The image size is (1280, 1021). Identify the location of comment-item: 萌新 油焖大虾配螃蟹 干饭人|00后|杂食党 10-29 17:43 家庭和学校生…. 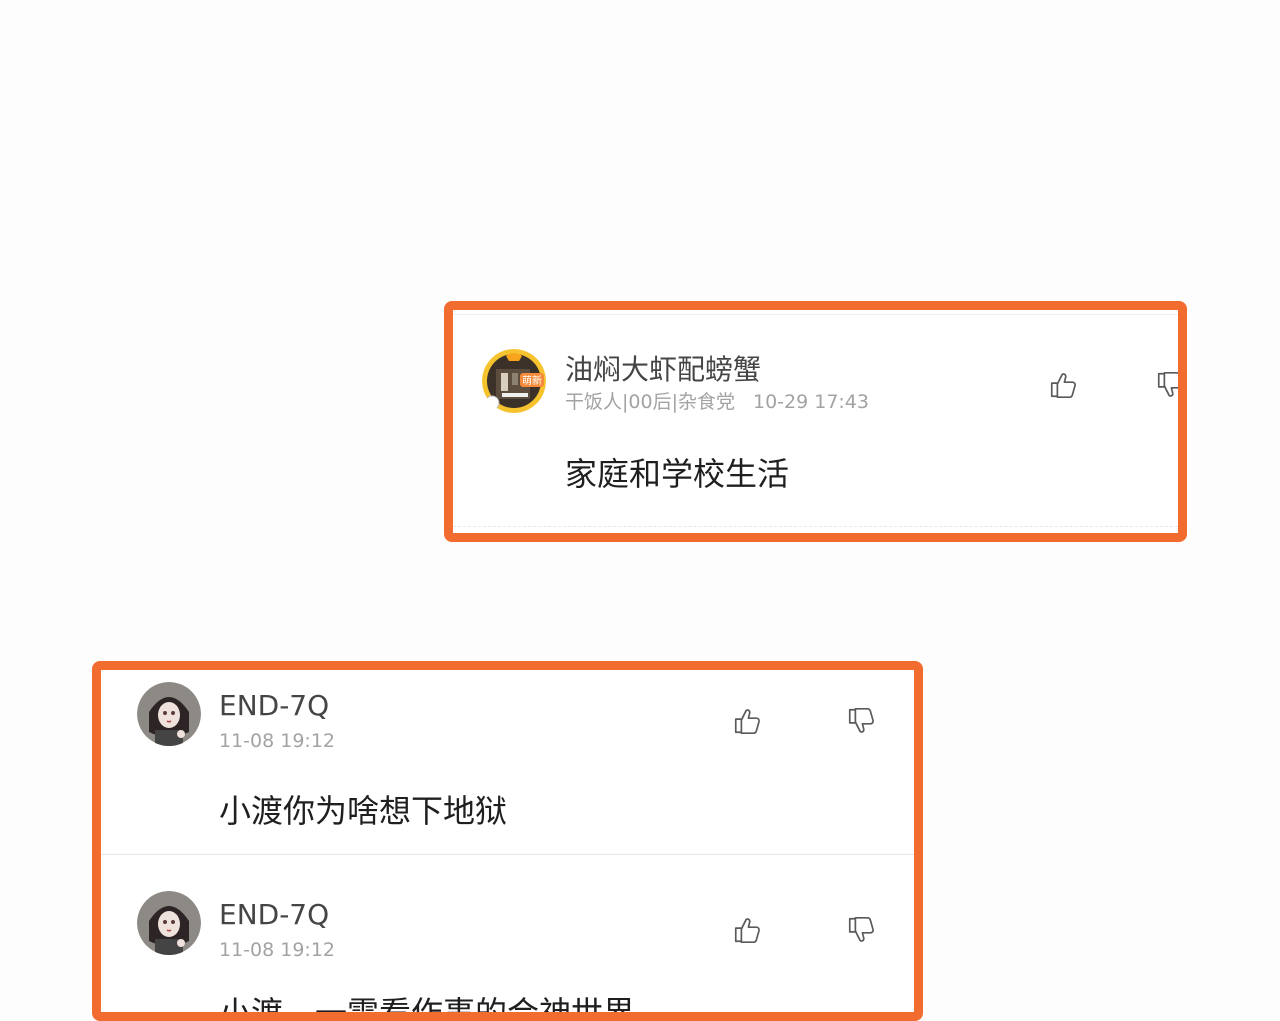
(815, 421).